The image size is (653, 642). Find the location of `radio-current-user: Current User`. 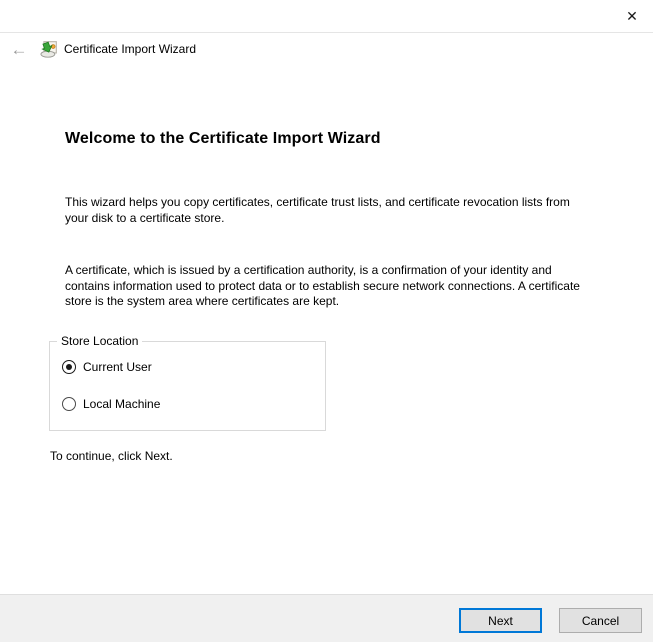

radio-current-user: Current User is located at coordinates (107, 367).